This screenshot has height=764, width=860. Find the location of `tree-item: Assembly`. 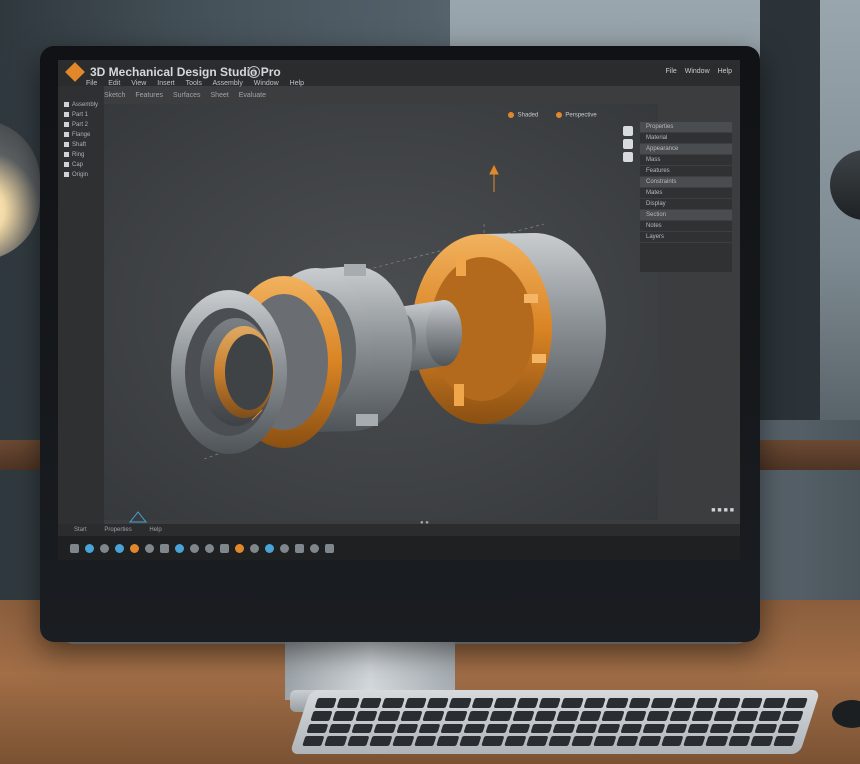

tree-item: Assembly is located at coordinates (81, 105).